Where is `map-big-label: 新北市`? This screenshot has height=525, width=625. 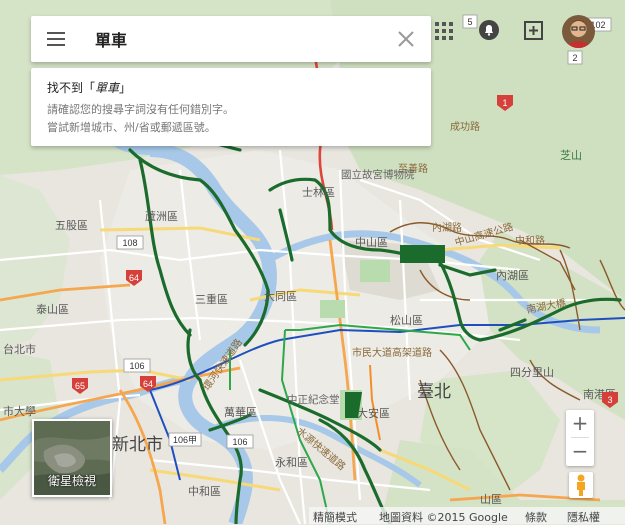
map-big-label: 新北市 is located at coordinates (137, 445).